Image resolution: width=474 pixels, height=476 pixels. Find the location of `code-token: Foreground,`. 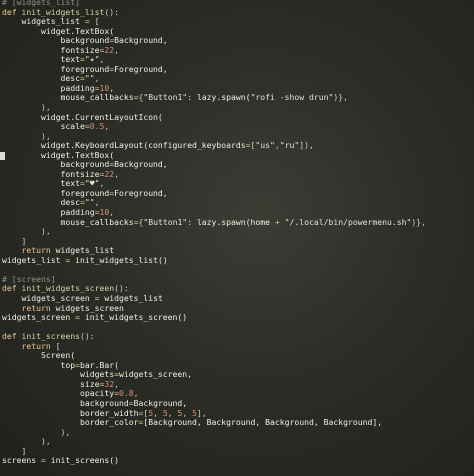

code-token: Foreground, is located at coordinates (141, 68).